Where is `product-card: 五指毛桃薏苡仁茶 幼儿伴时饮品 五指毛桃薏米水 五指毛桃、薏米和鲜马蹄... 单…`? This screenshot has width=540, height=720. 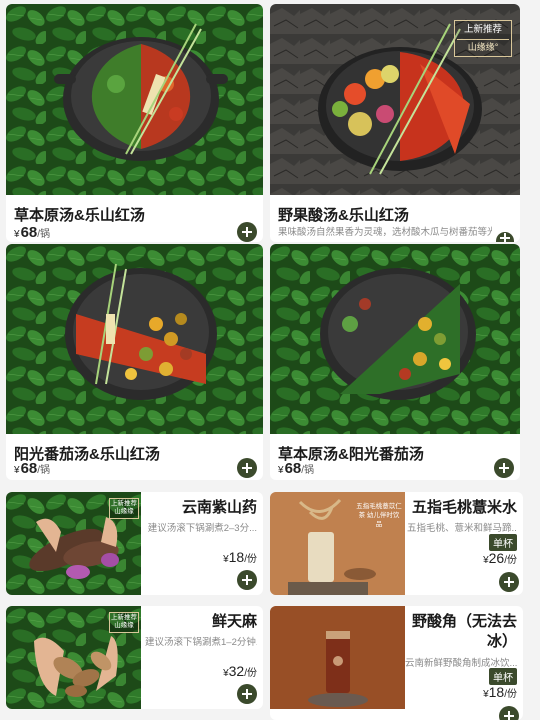 product-card: 五指毛桃薏苡仁茶 幼儿伴时饮品 五指毛桃薏米水 五指毛桃、薏米和鲜马蹄... 单… is located at coordinates (396, 543).